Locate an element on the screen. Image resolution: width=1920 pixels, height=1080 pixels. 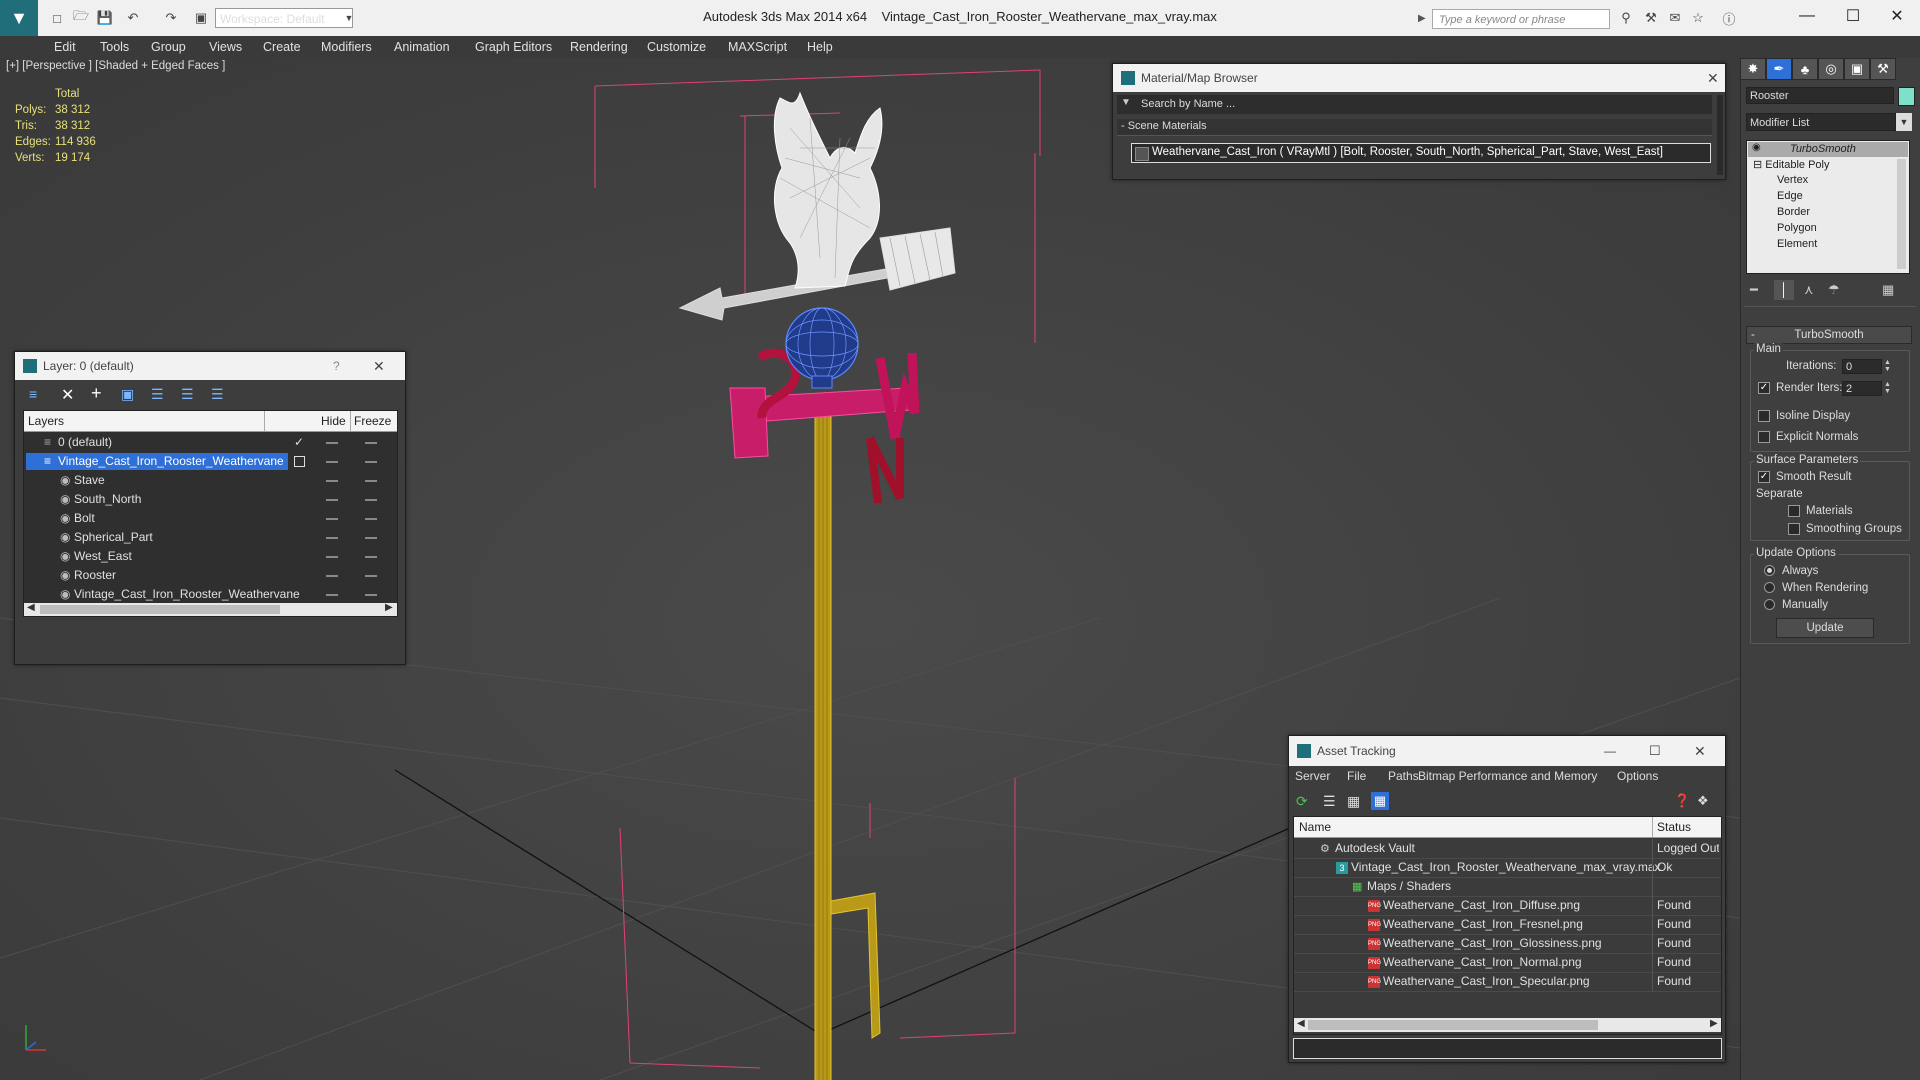
help-icon: ❓ is located at coordinates (1682, 801).